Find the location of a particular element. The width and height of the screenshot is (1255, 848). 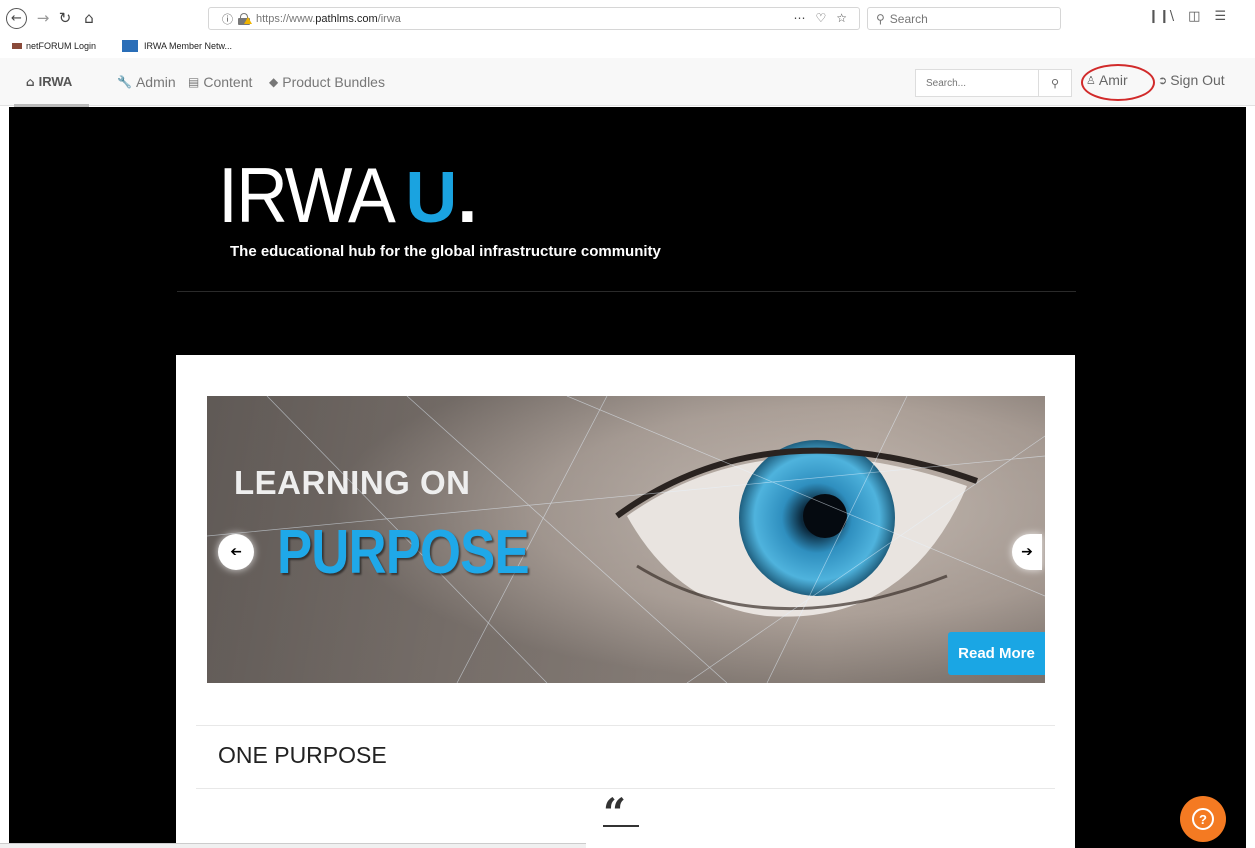

user-menu-link: ♙ Amir is located at coordinates (1107, 80).